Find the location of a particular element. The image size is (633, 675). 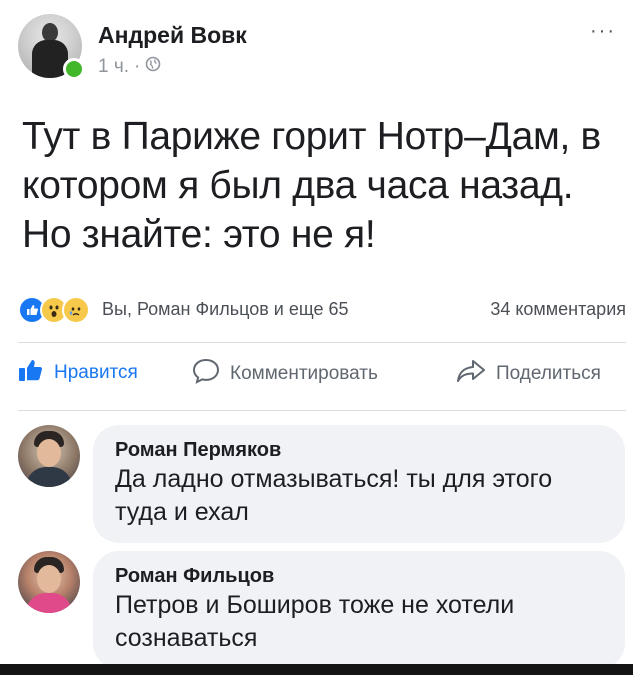

commenter-name: Роман Фильцов is located at coordinates (360, 576).